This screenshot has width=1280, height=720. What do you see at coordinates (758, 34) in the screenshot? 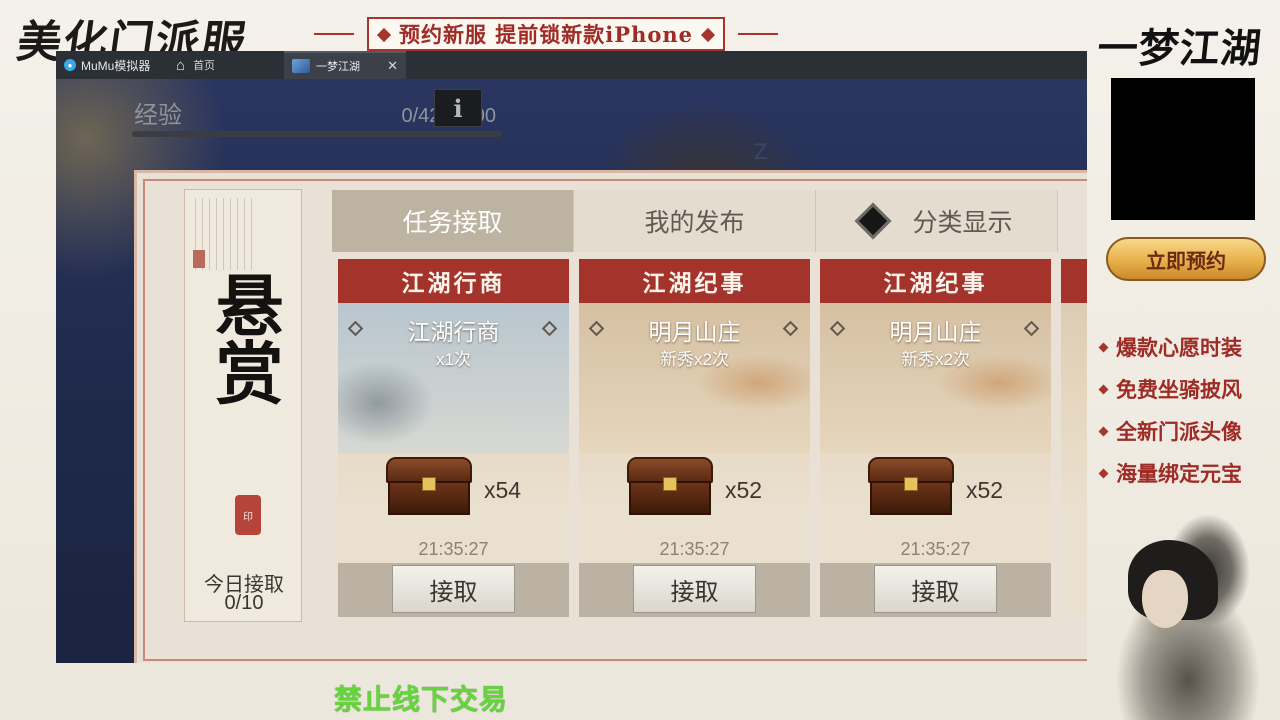
I see `banner-line-right` at bounding box center [758, 34].